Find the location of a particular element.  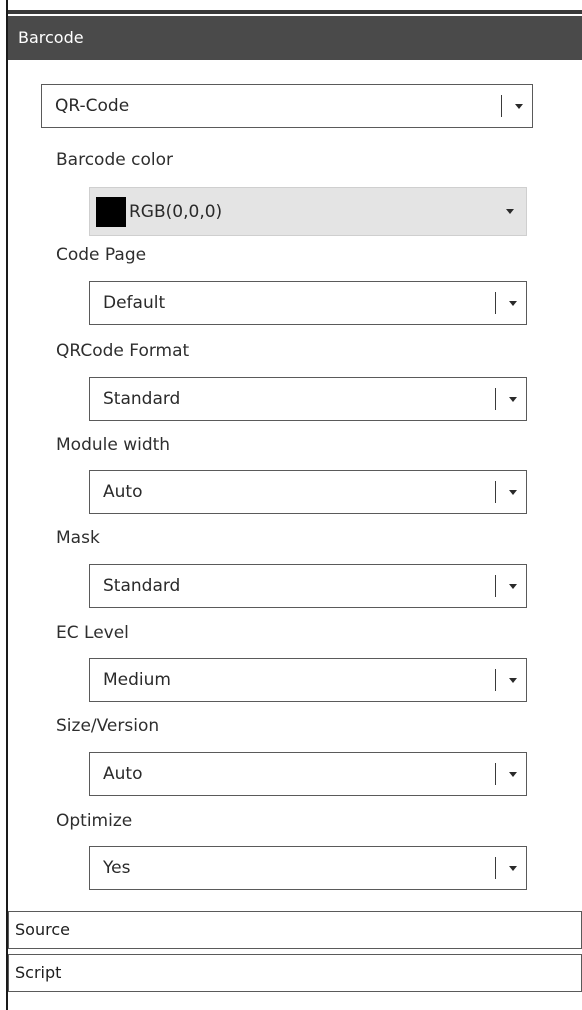

qrcode-format-value: Standard is located at coordinates (142, 399).